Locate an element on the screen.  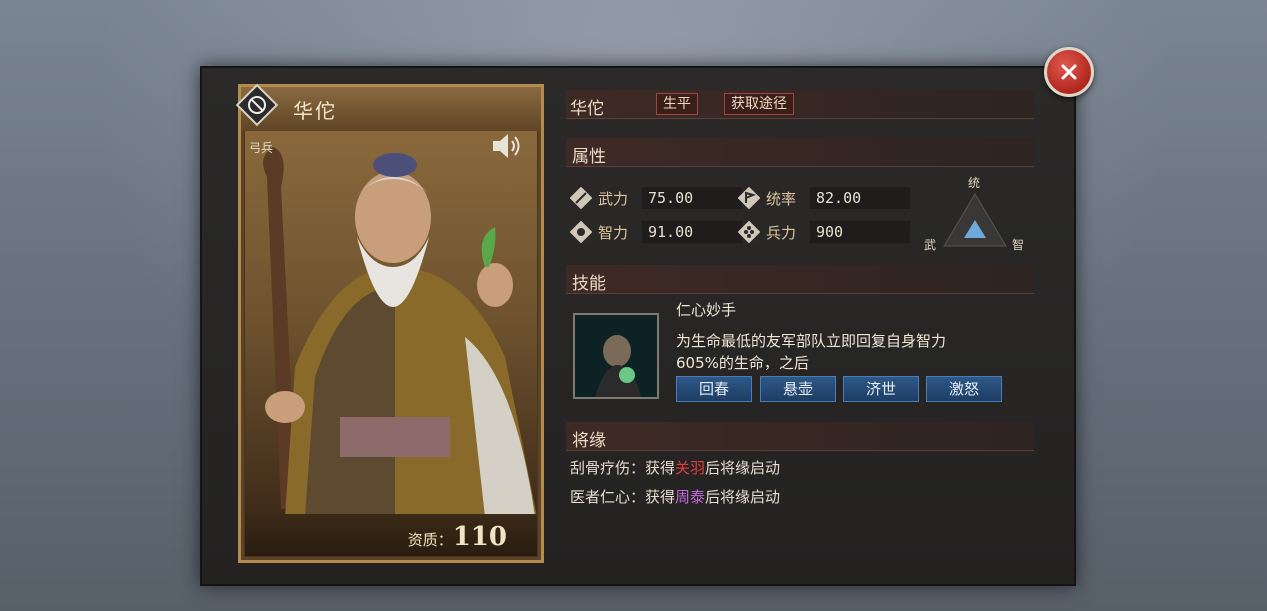
skill-image is located at coordinates (616, 356).